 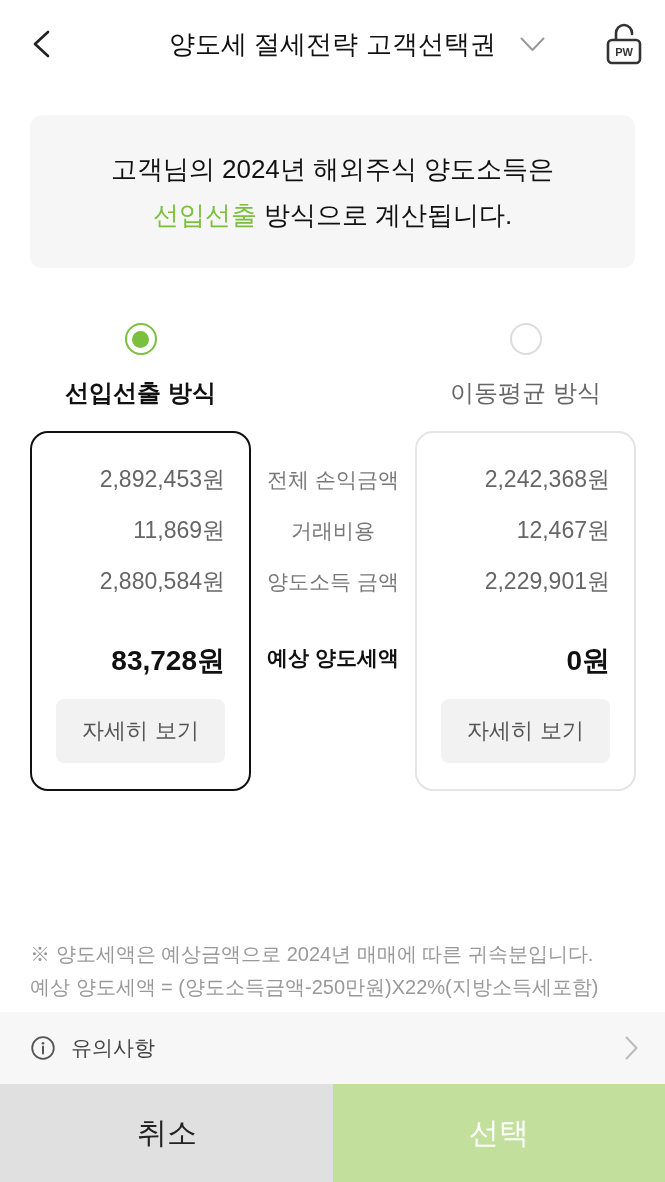 What do you see at coordinates (333, 582) in the screenshot?
I see `row-label: 양도소득 금액` at bounding box center [333, 582].